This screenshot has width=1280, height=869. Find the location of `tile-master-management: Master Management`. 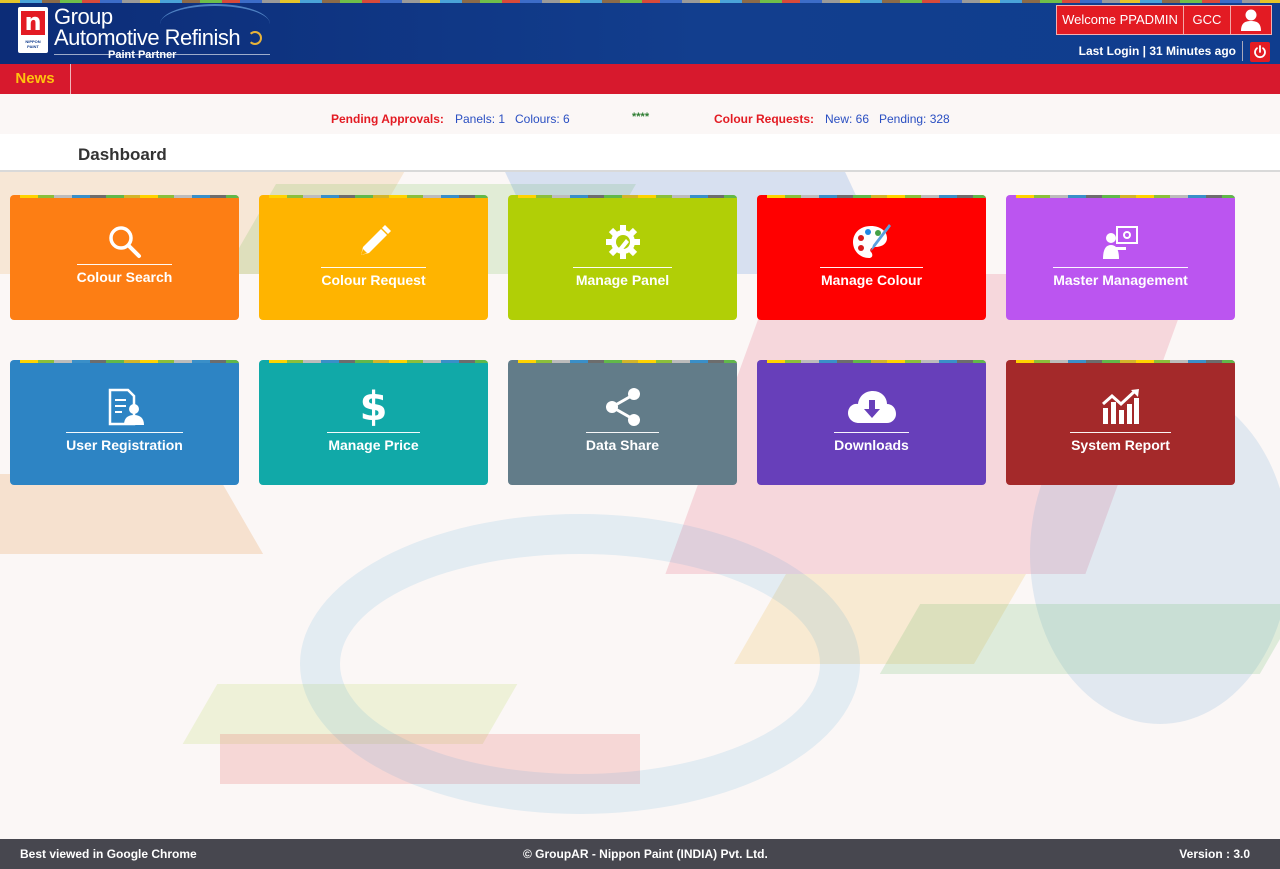

tile-master-management: Master Management is located at coordinates (1120, 257).